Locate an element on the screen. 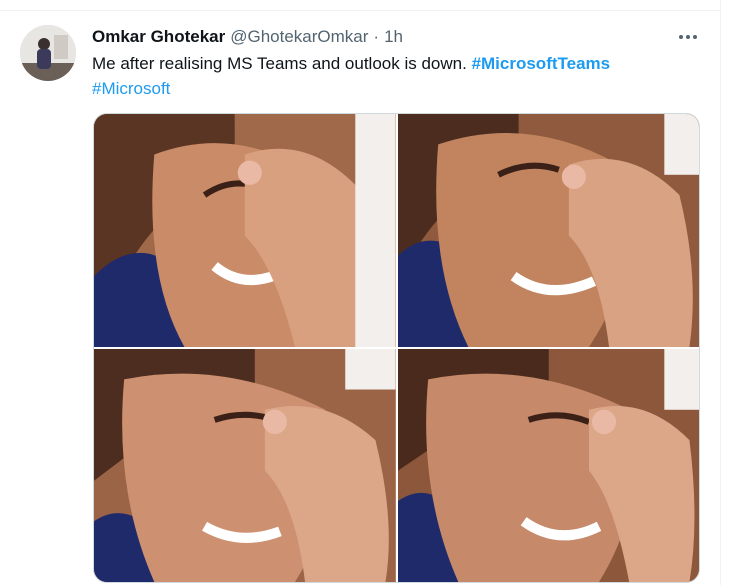 The height and width of the screenshot is (585, 753). more-options-button is located at coordinates (688, 37).